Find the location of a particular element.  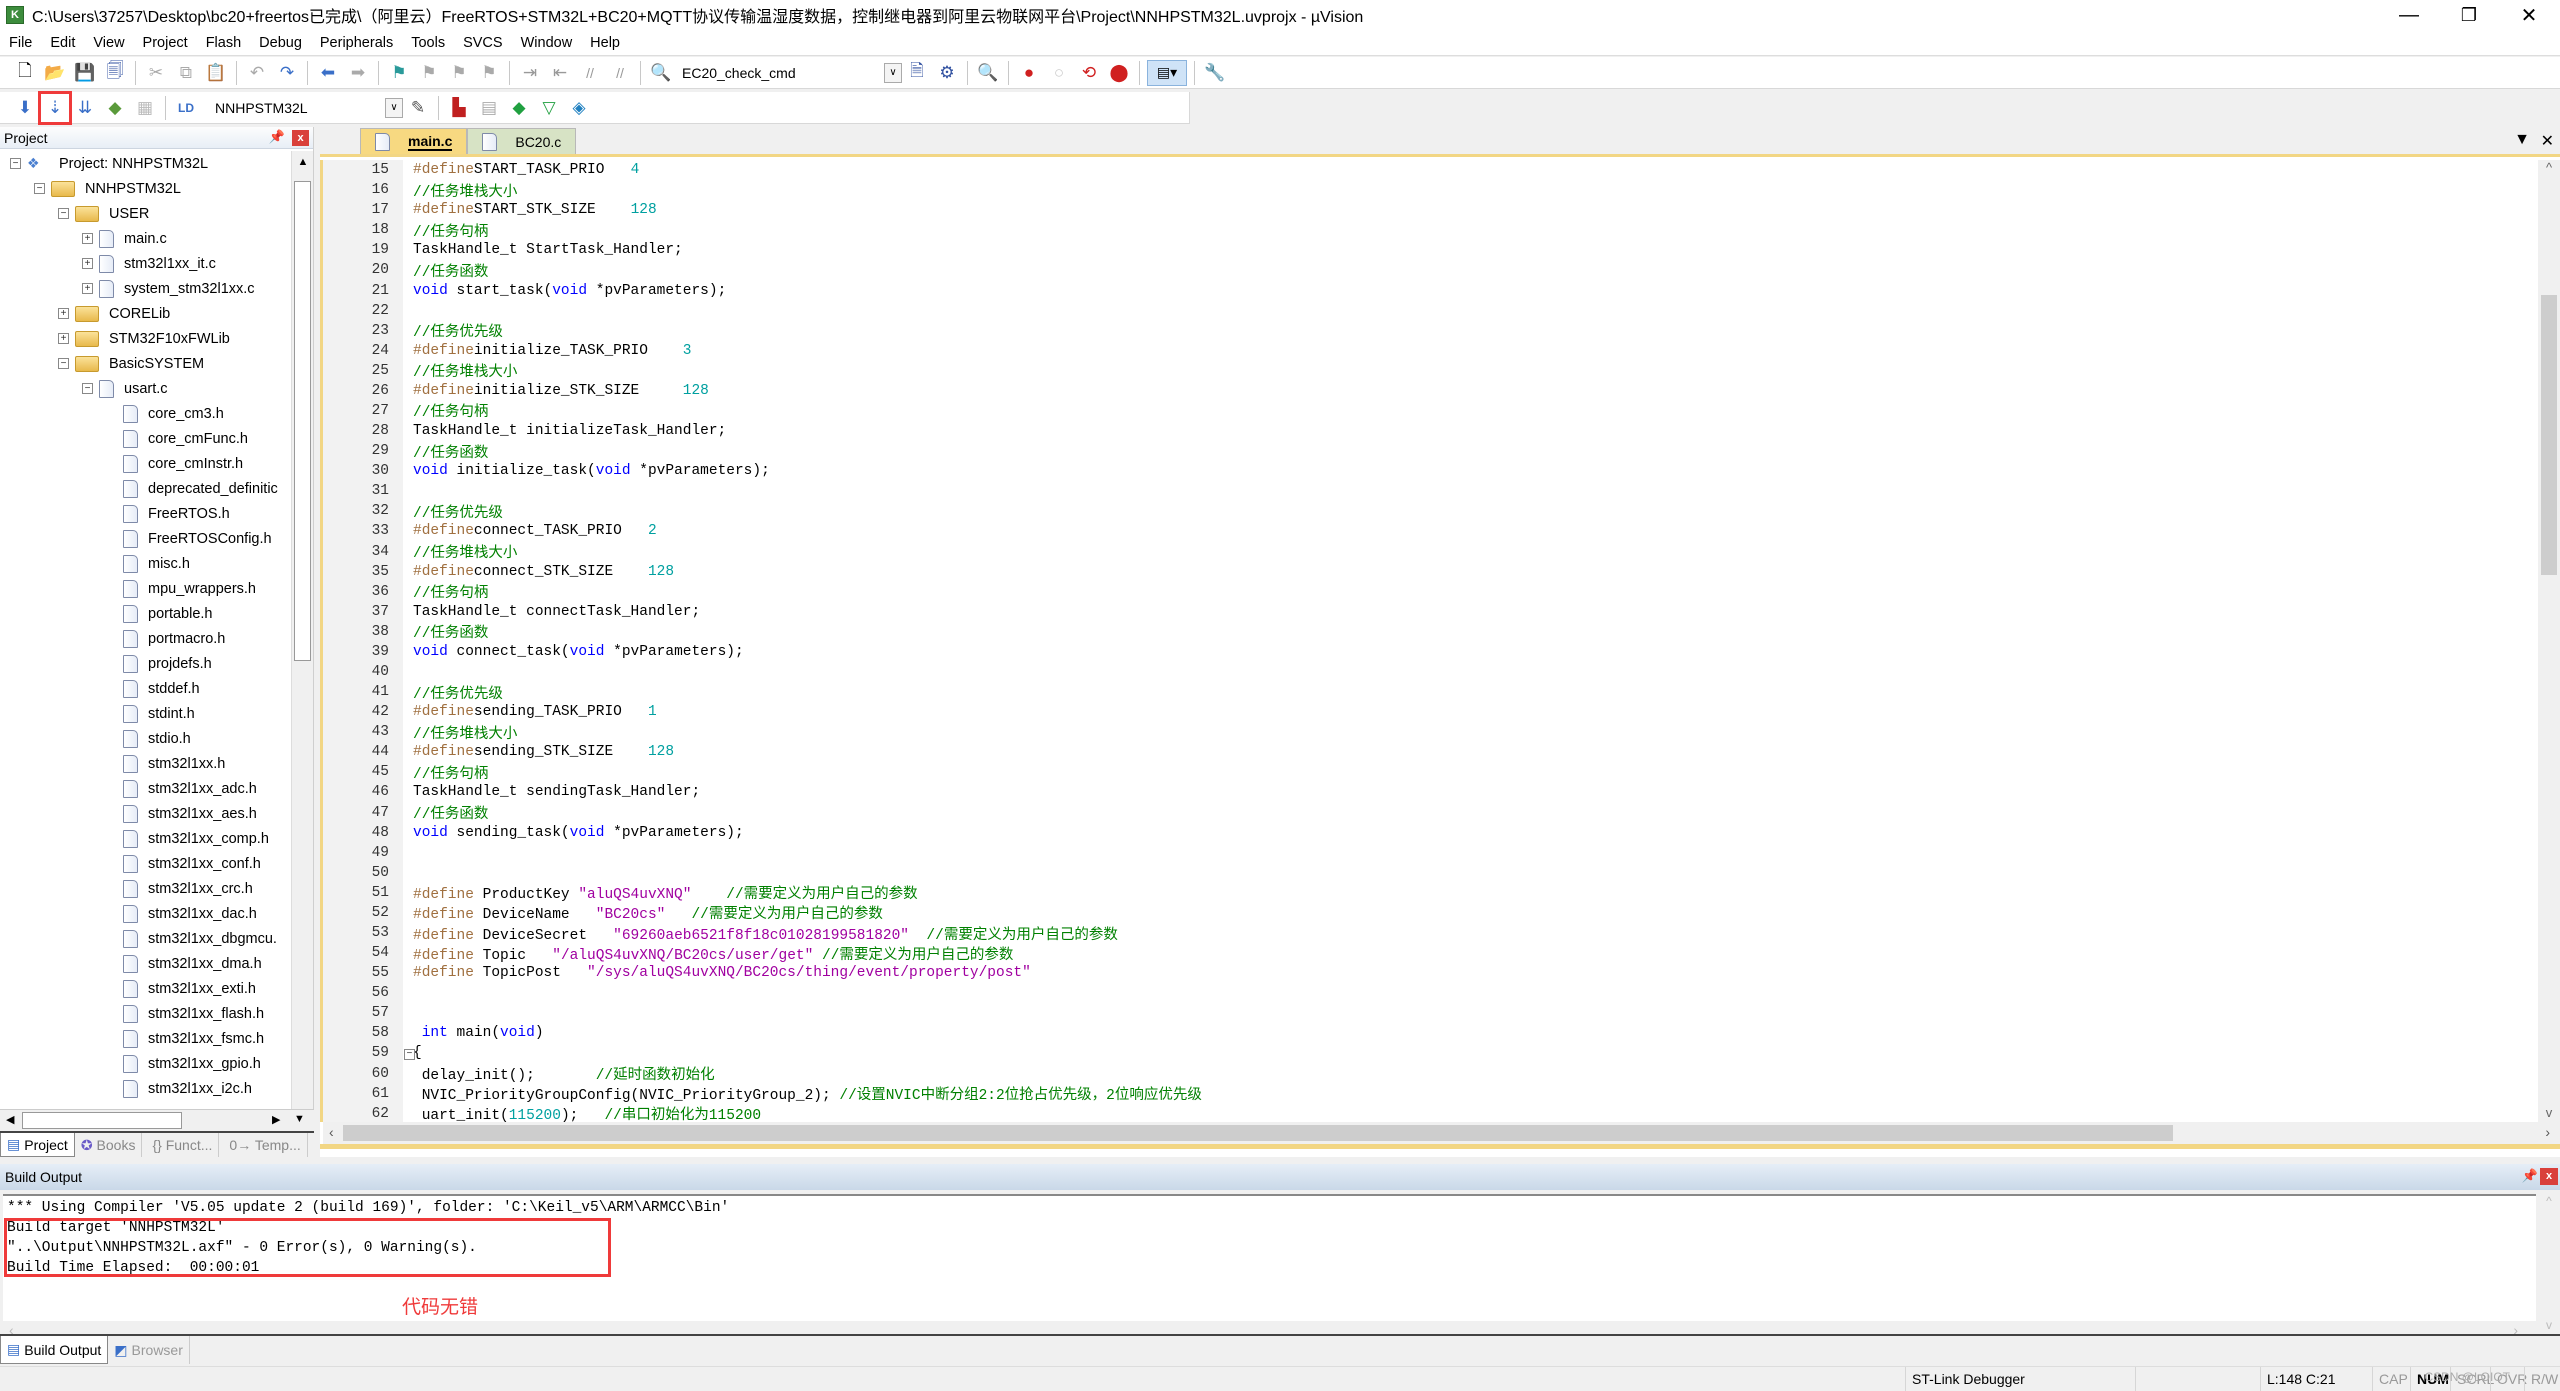

prev-bookmark-icon: ⚑ is located at coordinates (429, 73).